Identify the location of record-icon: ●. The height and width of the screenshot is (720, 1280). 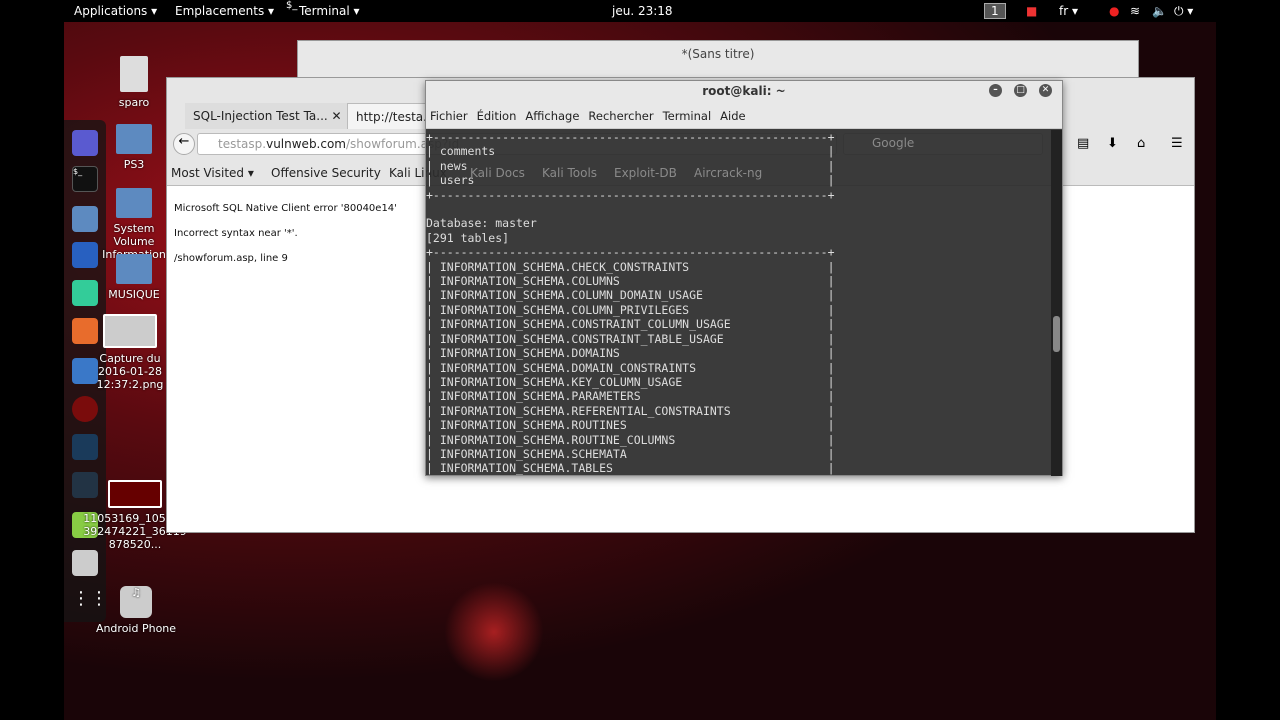
(1114, 11).